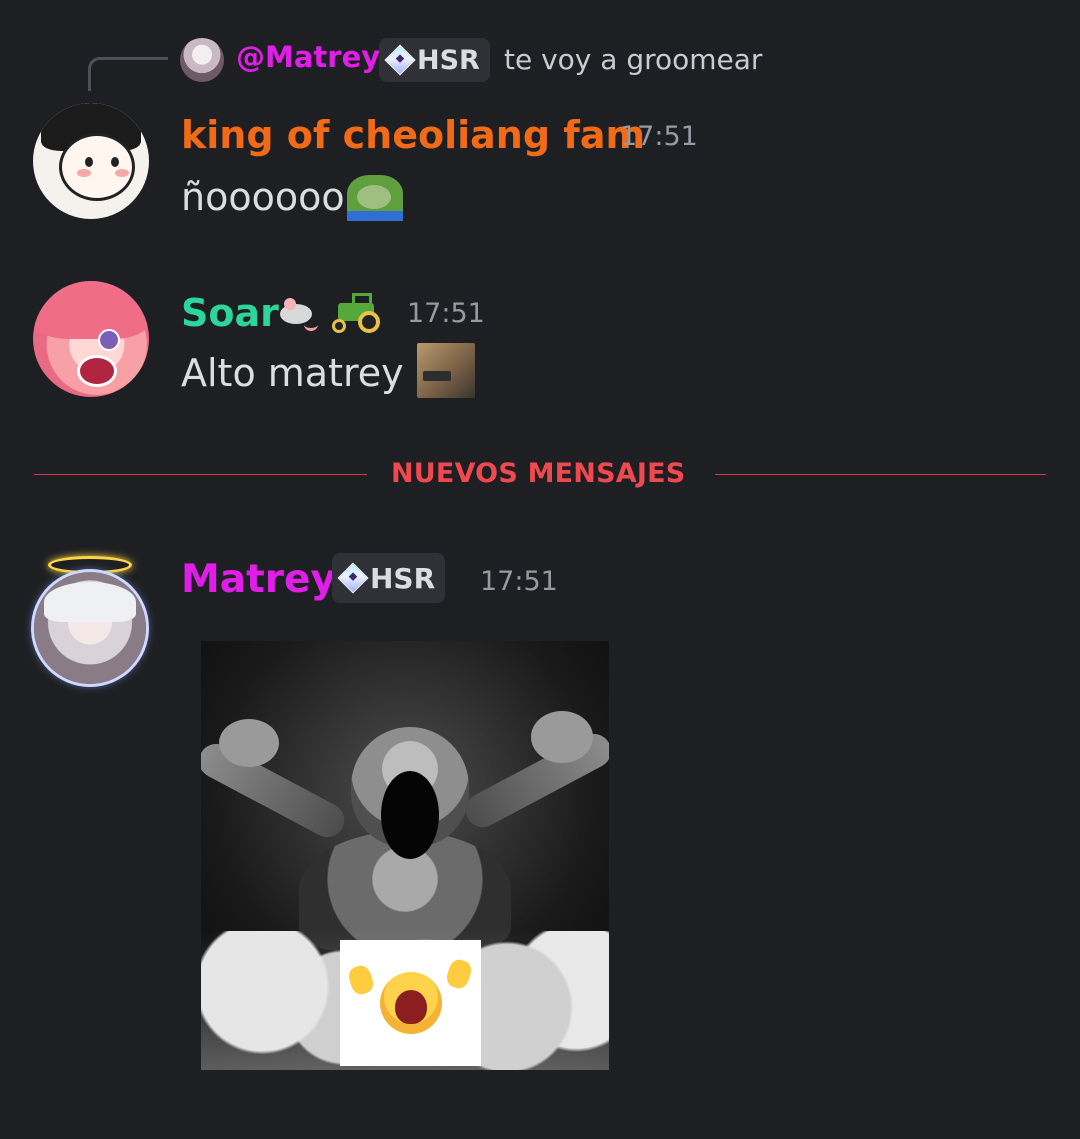 The width and height of the screenshot is (1080, 1139). I want to click on new-messages-divider-line-right, so click(880, 474).